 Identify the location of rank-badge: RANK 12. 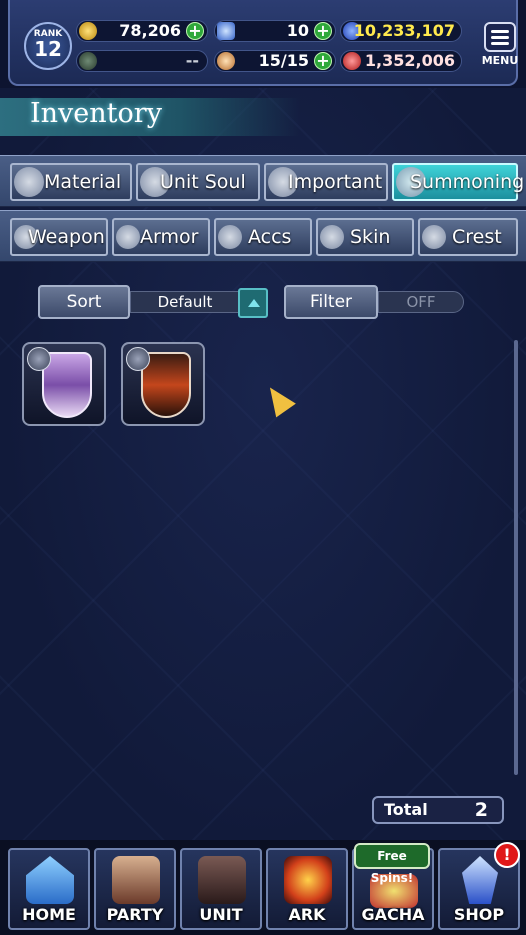
(48, 46).